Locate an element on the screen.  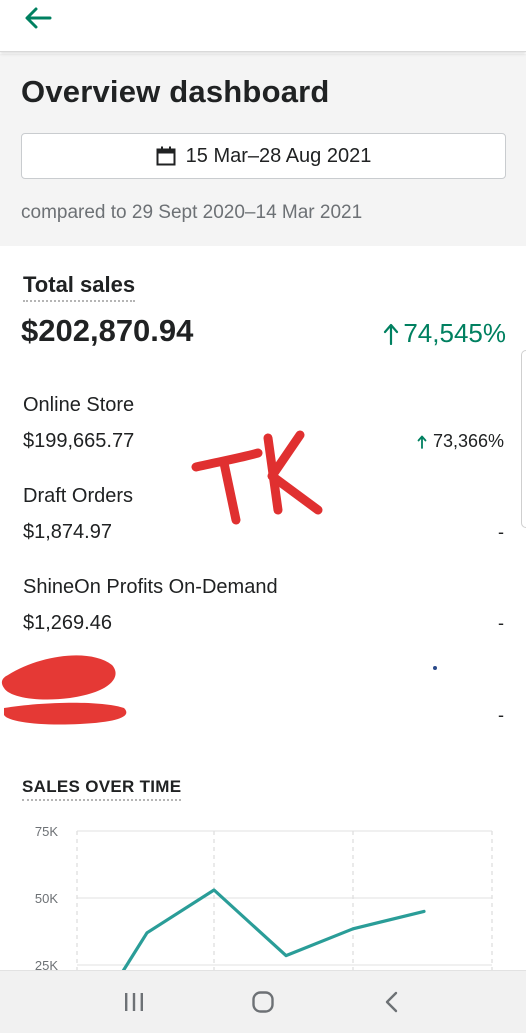
date-range-label: 15 Mar–28 Aug 2021 is located at coordinates (278, 155).